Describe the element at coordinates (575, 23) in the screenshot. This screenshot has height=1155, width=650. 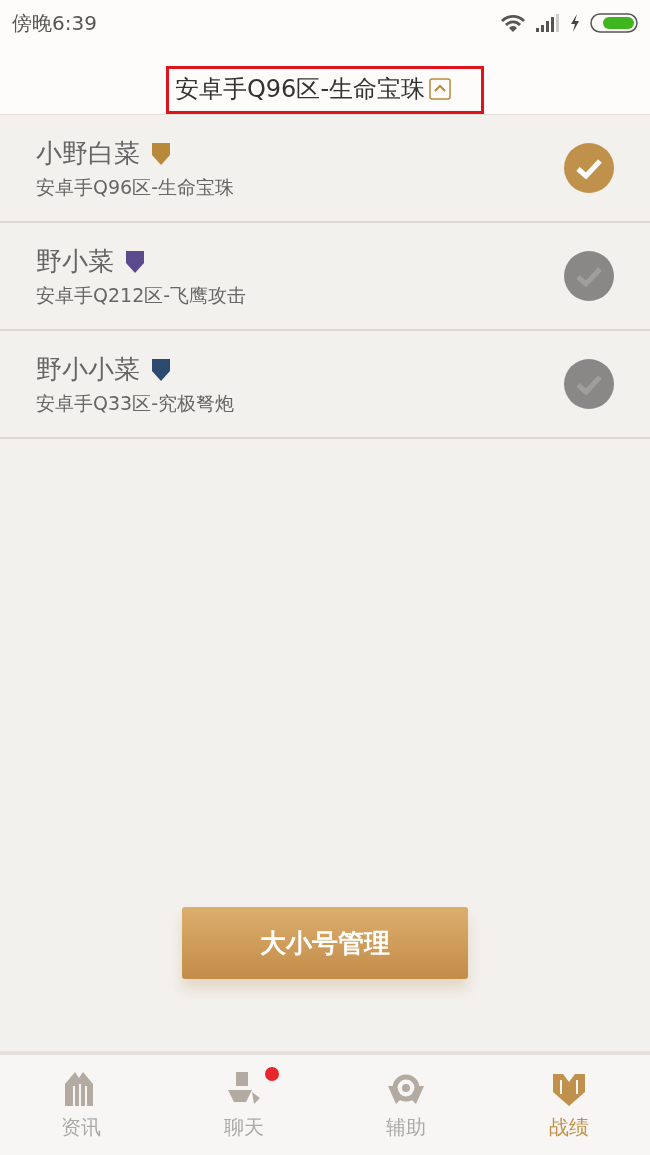
I see `charging-icon` at that location.